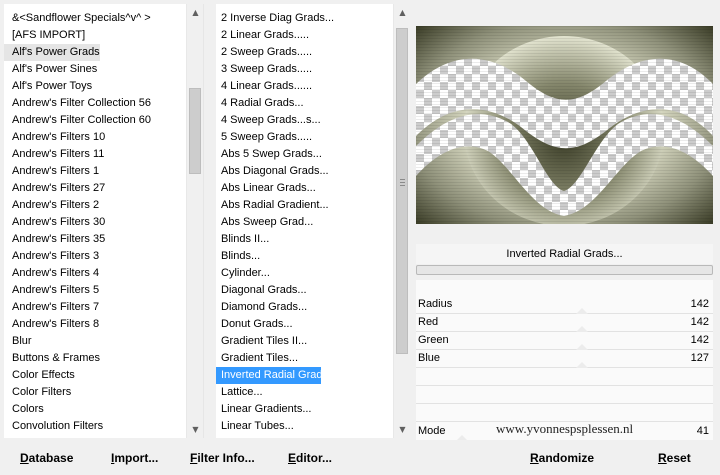 The height and width of the screenshot is (475, 720). Describe the element at coordinates (402, 191) in the screenshot. I see `filter-scroll-thumb` at that location.